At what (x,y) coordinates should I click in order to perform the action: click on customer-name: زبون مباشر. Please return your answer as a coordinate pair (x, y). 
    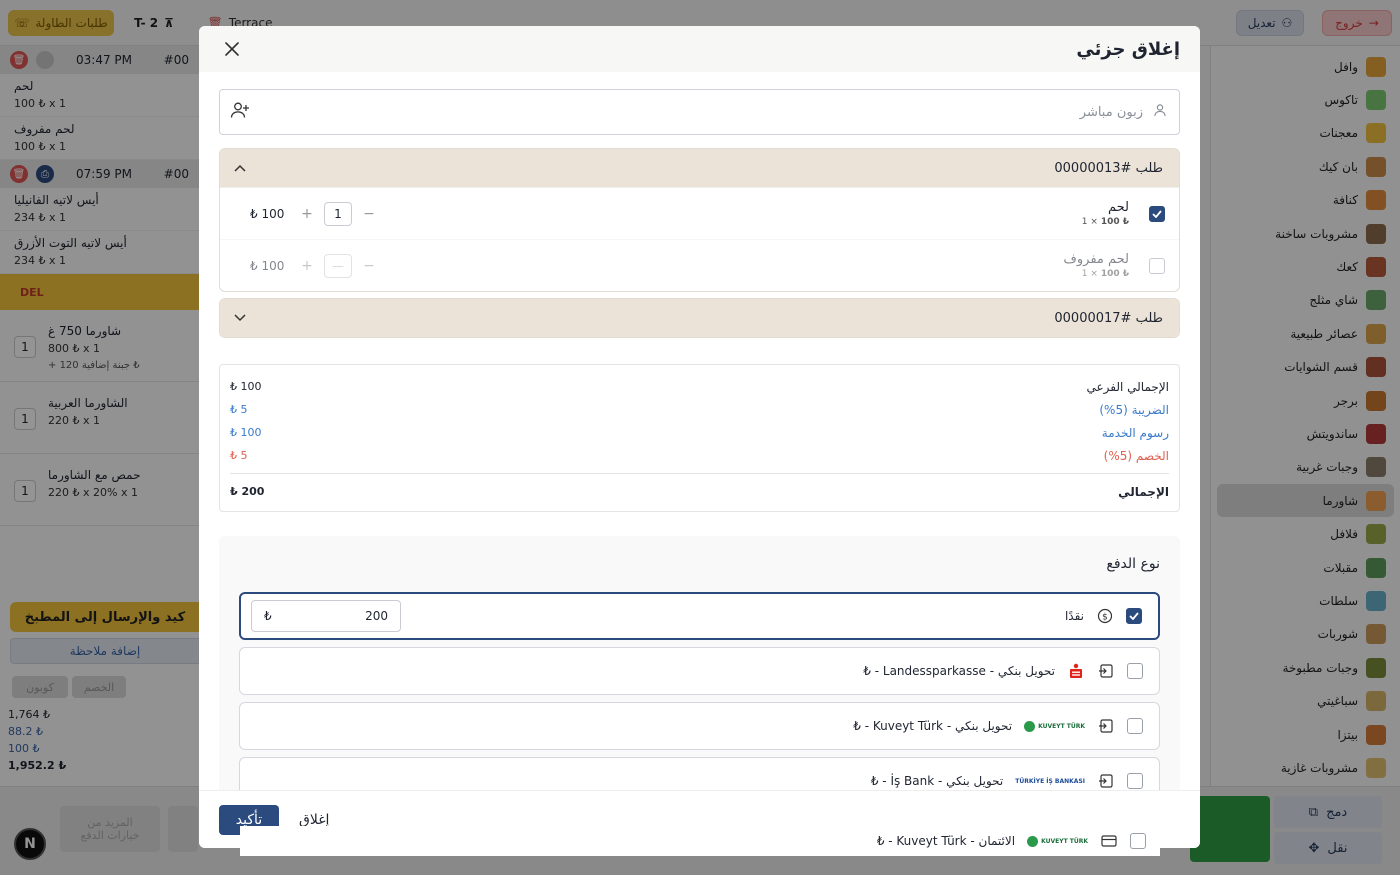
    Looking at the image, I should click on (1111, 112).